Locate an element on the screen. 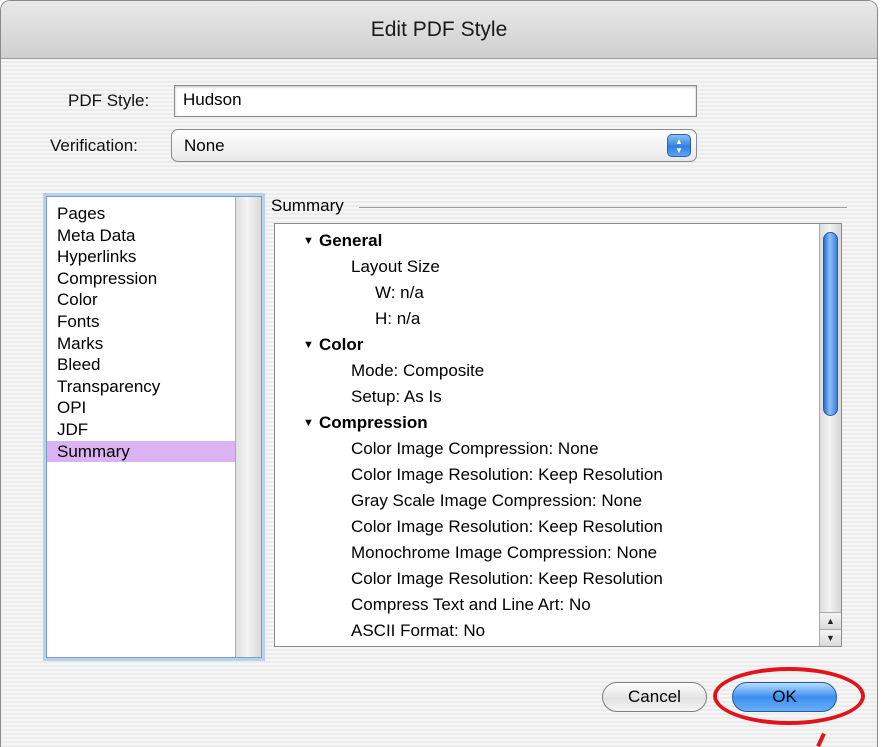  verification-value: None is located at coordinates (204, 145).